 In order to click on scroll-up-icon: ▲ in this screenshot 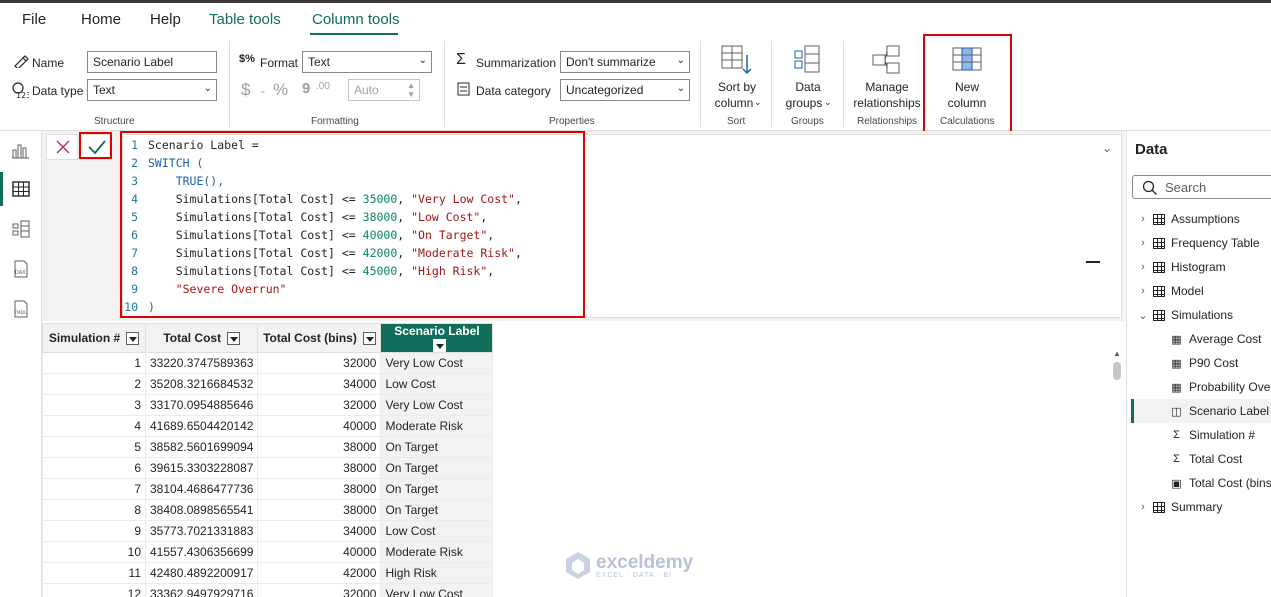, I will do `click(1117, 353)`.